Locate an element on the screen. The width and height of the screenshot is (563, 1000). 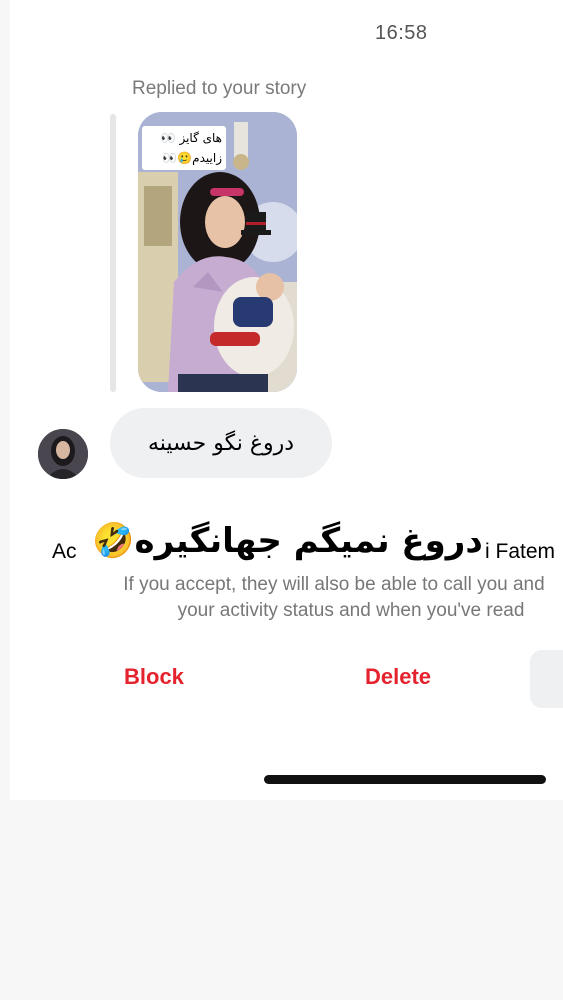
message-bubble: دروغ نگو حسینه is located at coordinates (221, 443).